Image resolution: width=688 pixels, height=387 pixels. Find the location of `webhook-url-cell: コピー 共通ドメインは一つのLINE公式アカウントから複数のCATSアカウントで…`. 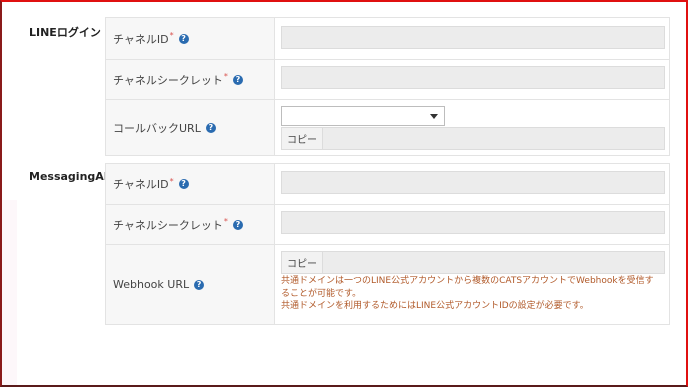

webhook-url-cell: コピー 共通ドメインは一つのLINE公式アカウントから複数のCATSアカウントで… is located at coordinates (472, 284).